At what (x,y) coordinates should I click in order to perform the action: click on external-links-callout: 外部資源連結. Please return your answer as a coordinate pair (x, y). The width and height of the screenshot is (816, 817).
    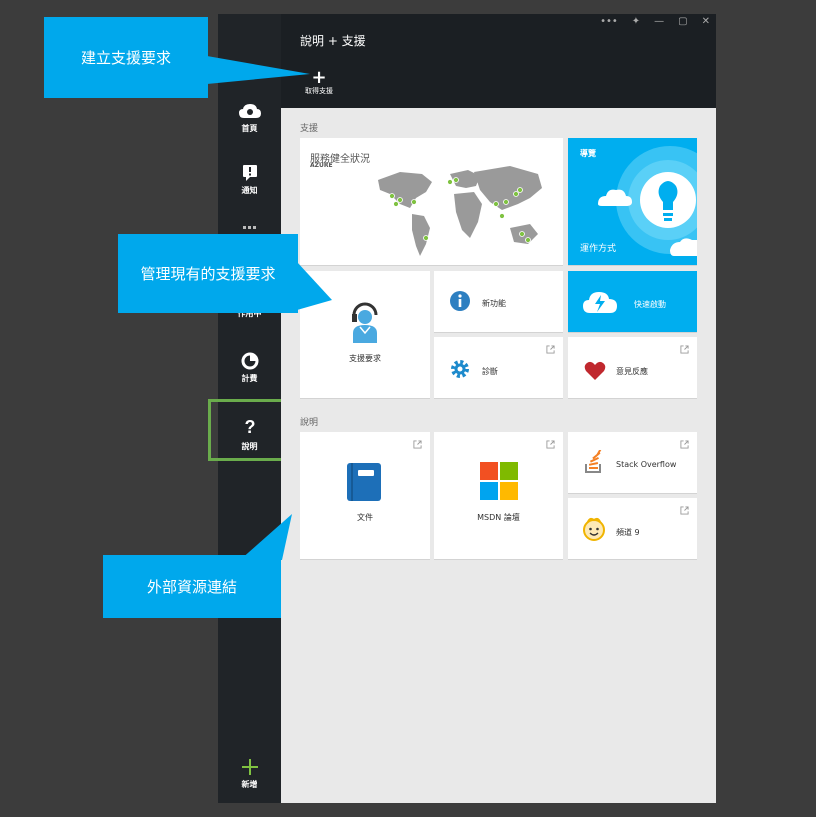
    Looking at the image, I should click on (192, 586).